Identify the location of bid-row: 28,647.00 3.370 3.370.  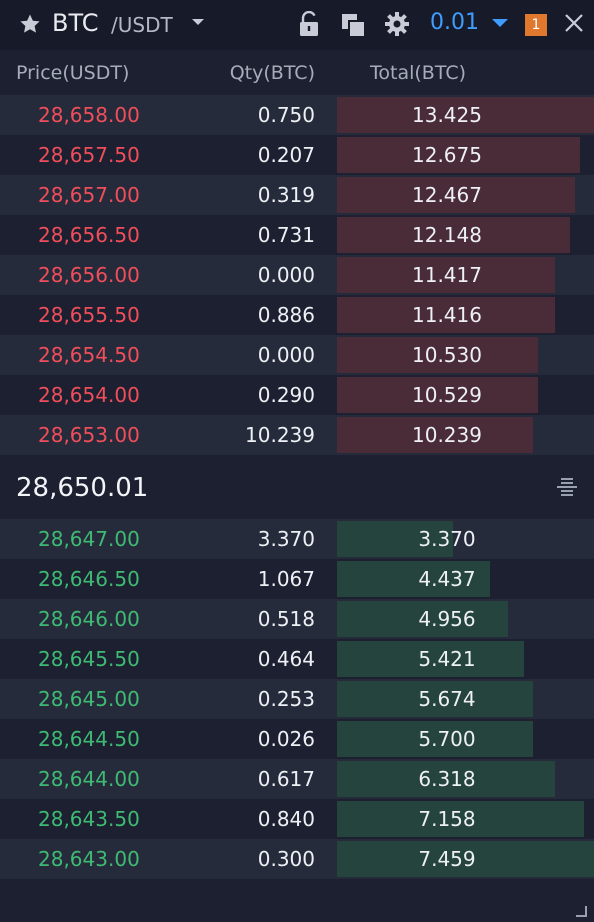
(297, 539).